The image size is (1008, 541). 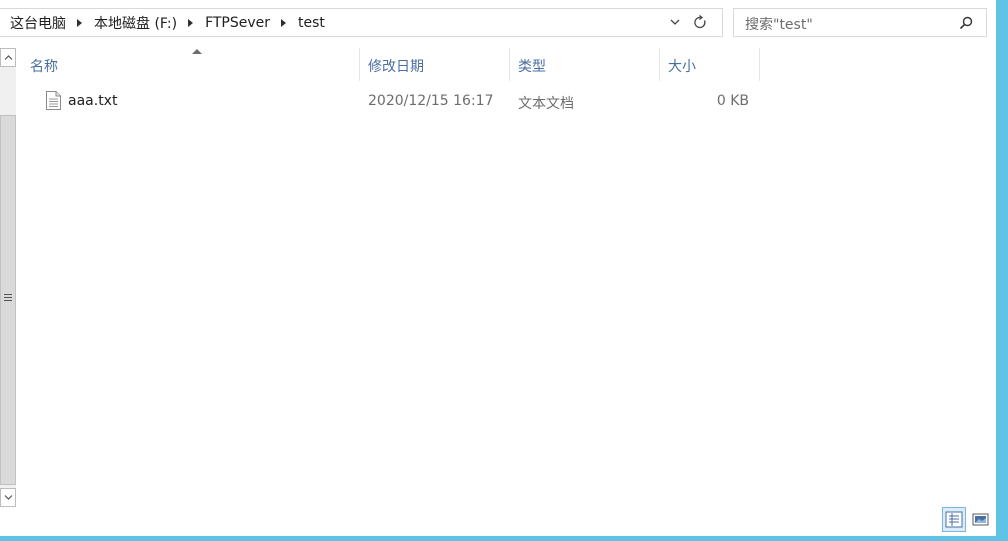 I want to click on details-view-icon, so click(x=954, y=519).